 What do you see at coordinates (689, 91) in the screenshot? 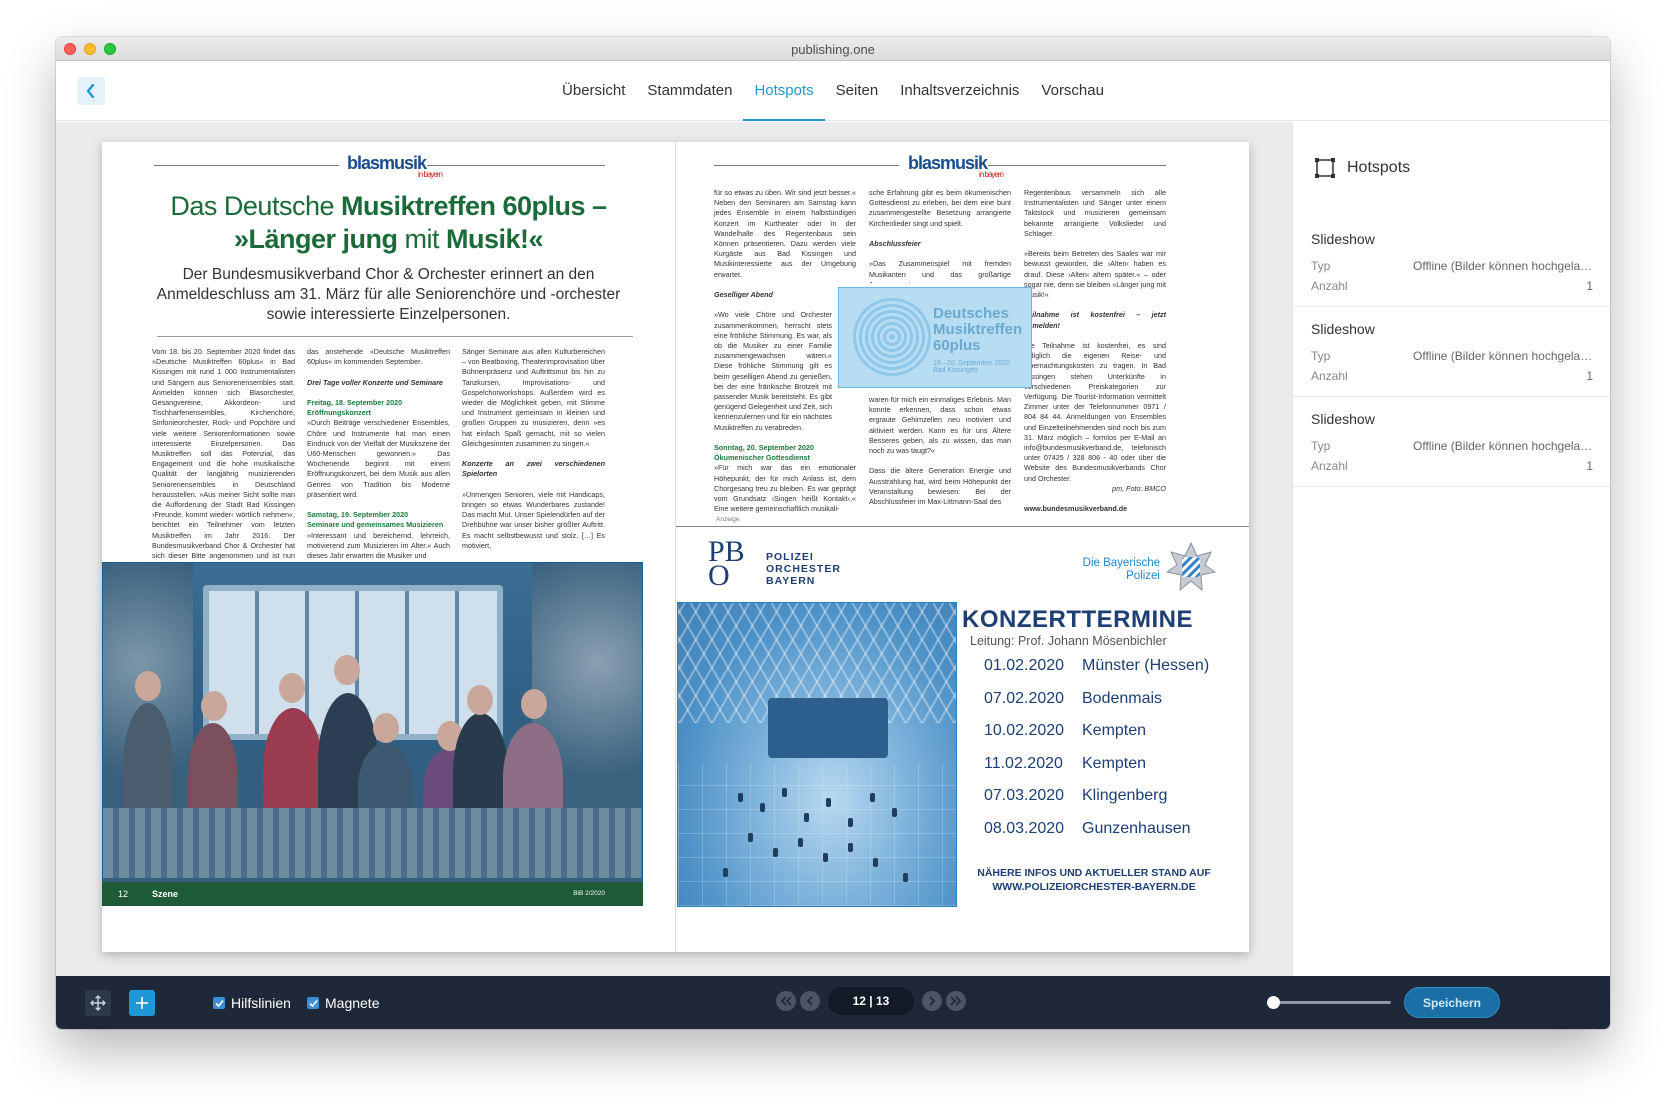
I see `tab-stammdaten: Stammdaten` at bounding box center [689, 91].